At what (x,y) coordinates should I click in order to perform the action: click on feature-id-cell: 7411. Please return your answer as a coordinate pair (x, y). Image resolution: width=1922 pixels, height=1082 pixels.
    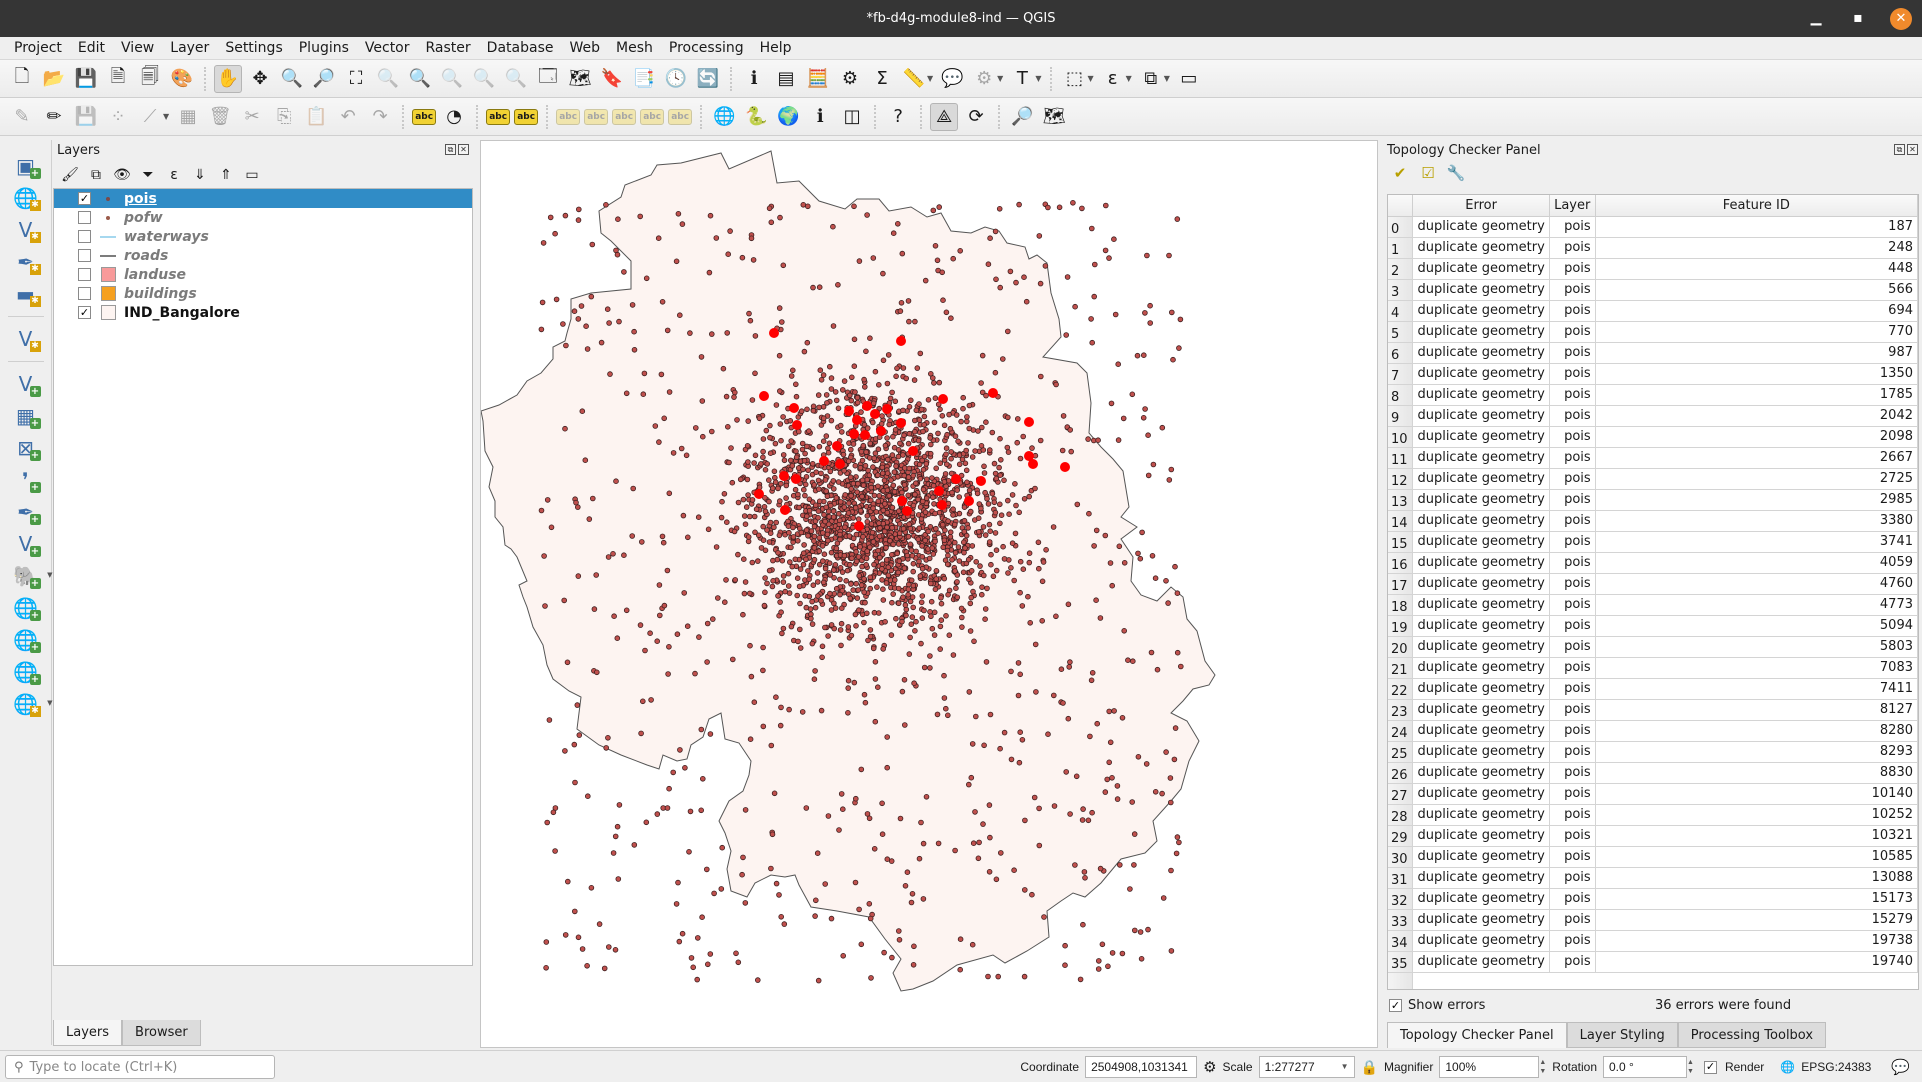
    Looking at the image, I should click on (1756, 689).